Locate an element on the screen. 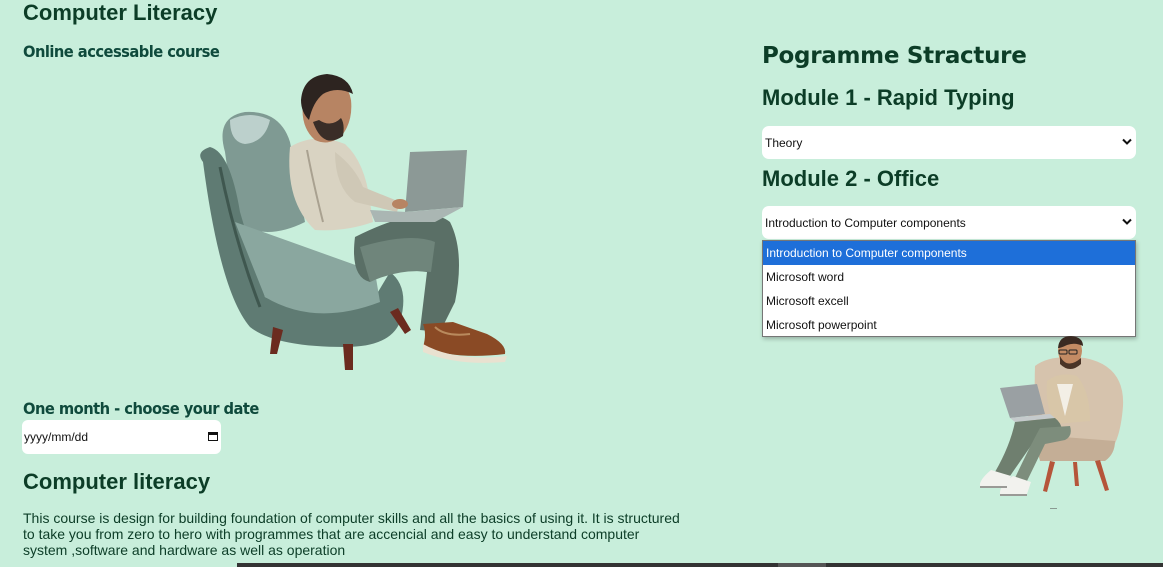  horizontal-scrollbar is located at coordinates (700, 565).